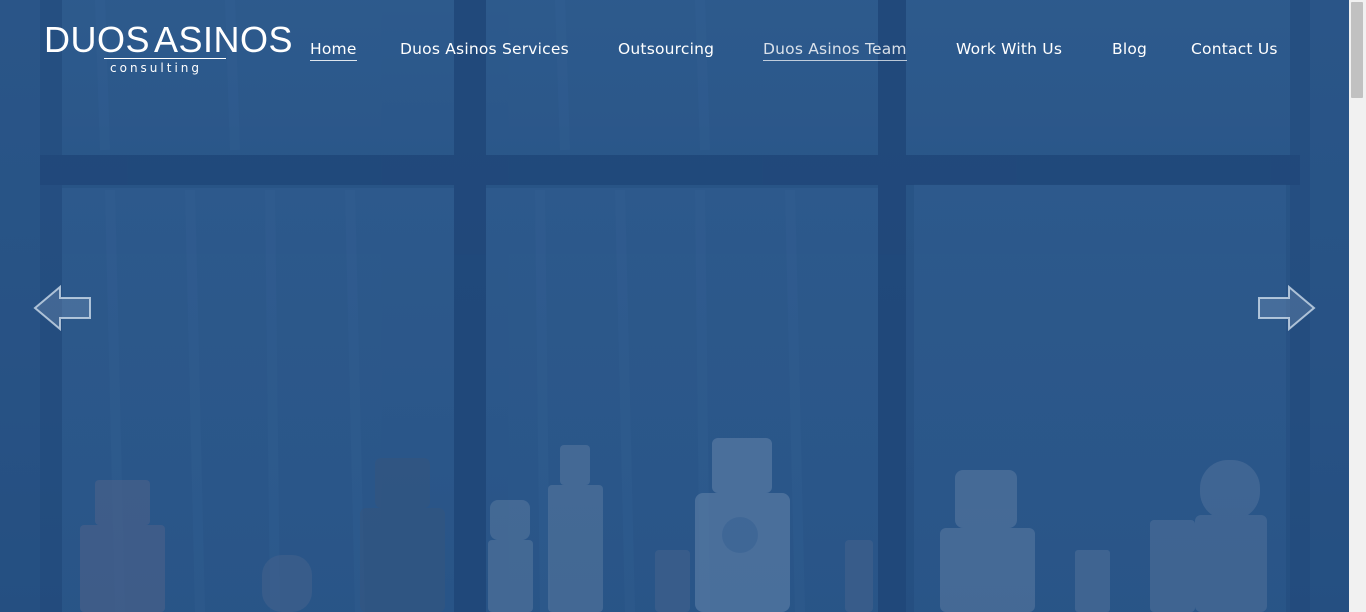  What do you see at coordinates (1234, 49) in the screenshot?
I see `nav-item-contact-us: Contact Us` at bounding box center [1234, 49].